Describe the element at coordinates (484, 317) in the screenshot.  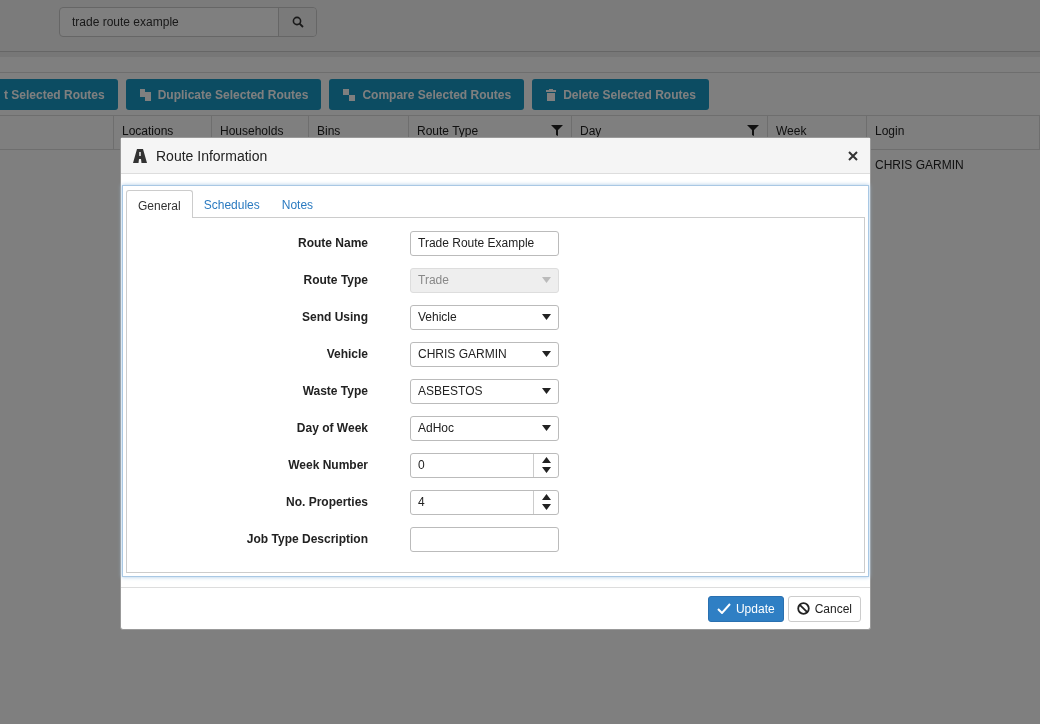
I see `select-field: Vehicle` at that location.